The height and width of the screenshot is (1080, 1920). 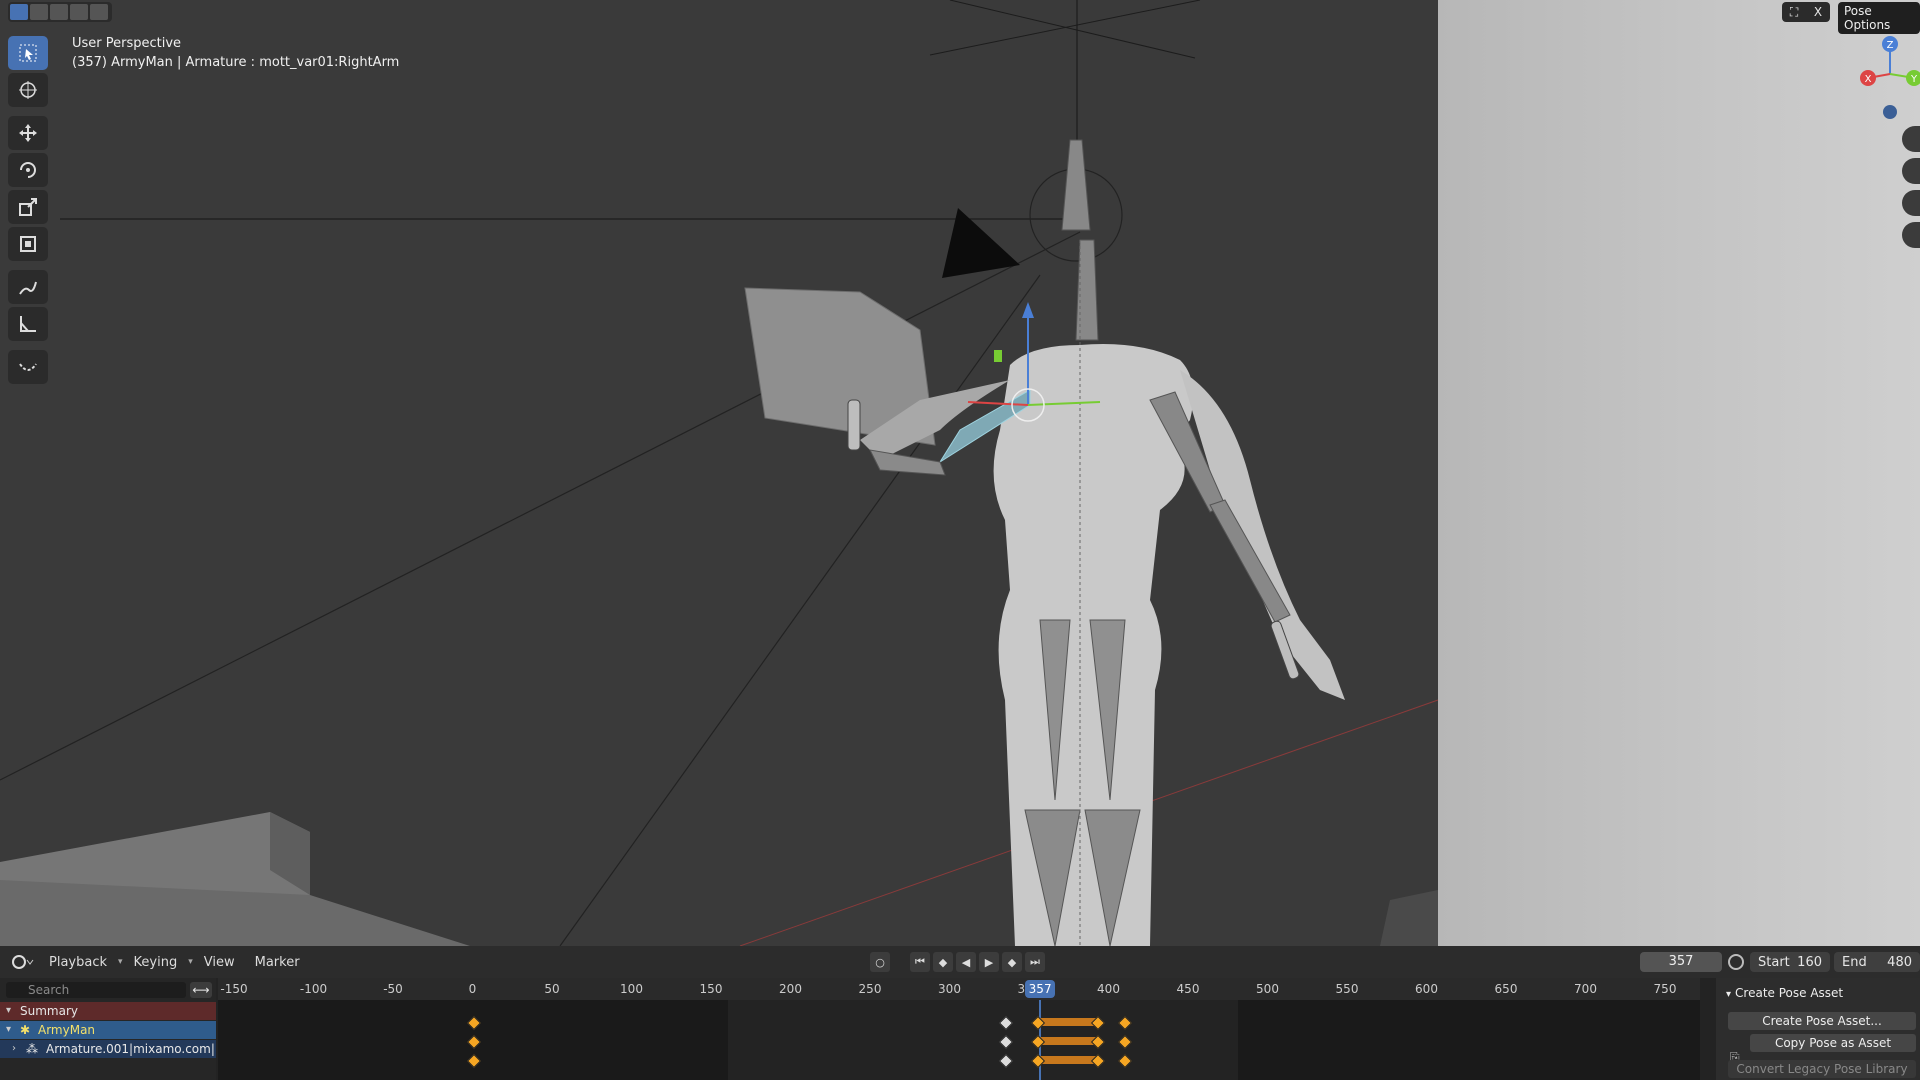 I want to click on action-icon: ⁂, so click(x=32, y=1049).